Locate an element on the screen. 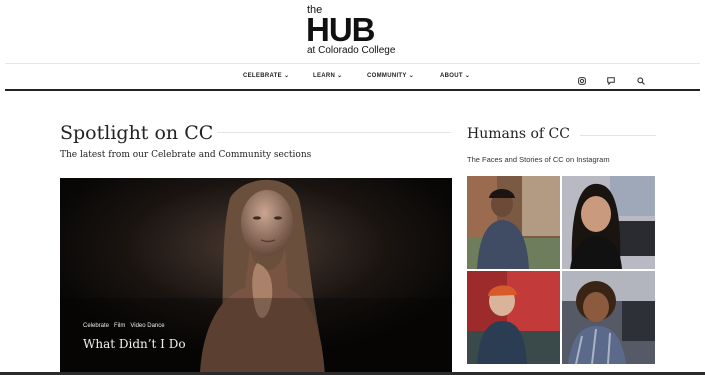 This screenshot has height=375, width=705. nav-celebrate: CELEBRATE ⌄ is located at coordinates (266, 75).